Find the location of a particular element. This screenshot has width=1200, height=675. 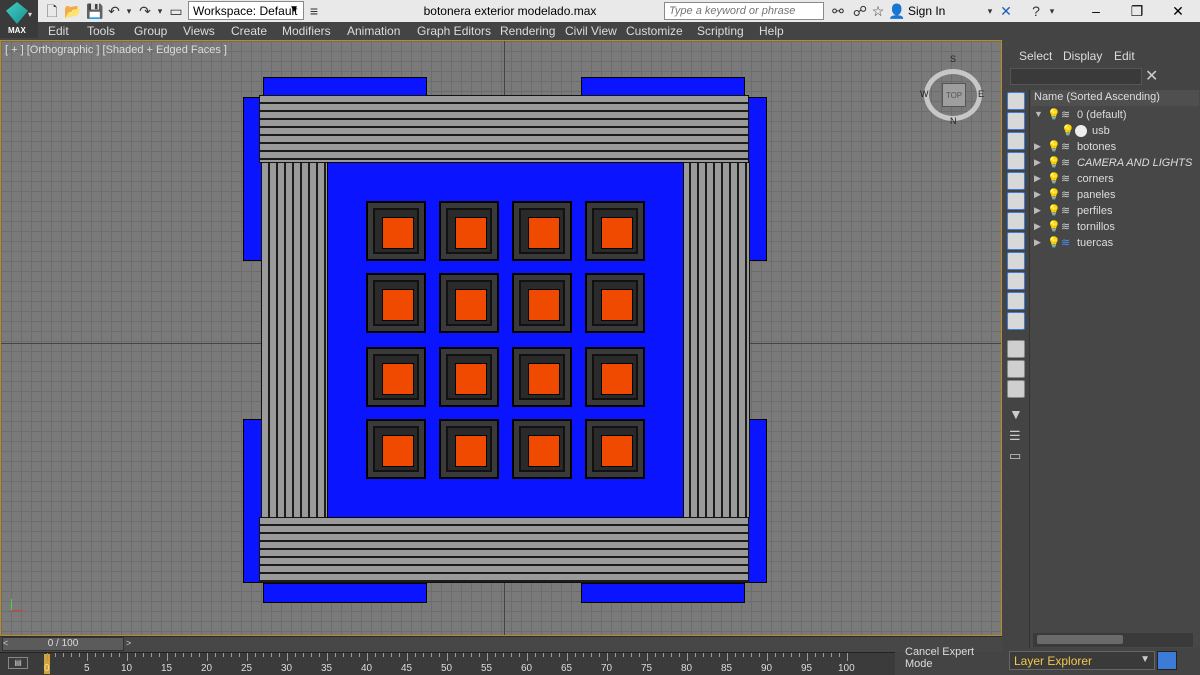

time-slider: 0 / 100 is located at coordinates (63, 644).